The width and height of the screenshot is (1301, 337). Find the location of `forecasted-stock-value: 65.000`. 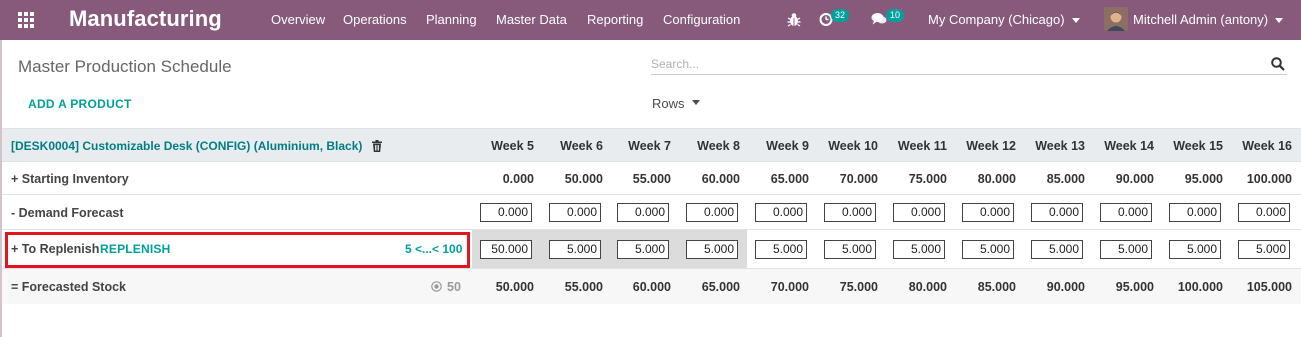

forecasted-stock-value: 65.000 is located at coordinates (720, 287).